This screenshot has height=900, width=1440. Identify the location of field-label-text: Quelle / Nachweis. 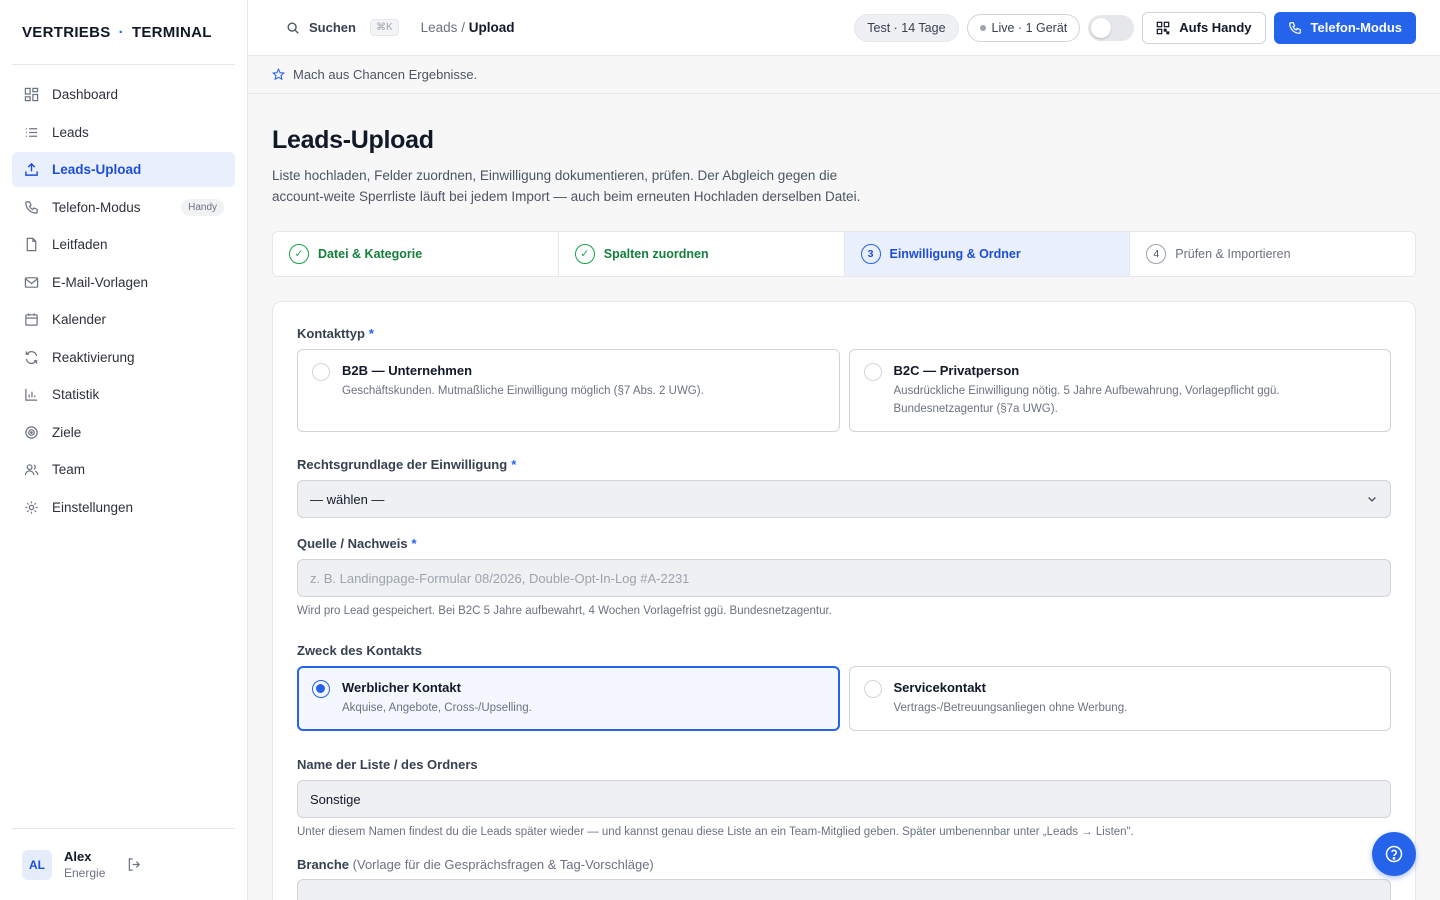
(352, 543).